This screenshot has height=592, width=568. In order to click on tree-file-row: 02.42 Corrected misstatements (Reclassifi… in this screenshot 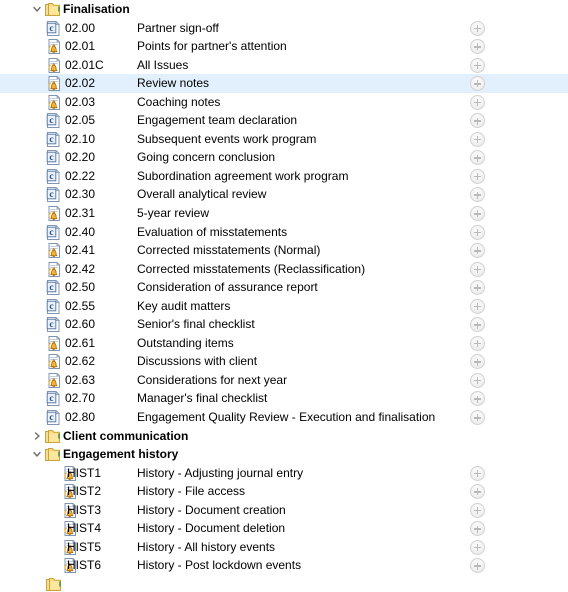, I will do `click(284, 269)`.